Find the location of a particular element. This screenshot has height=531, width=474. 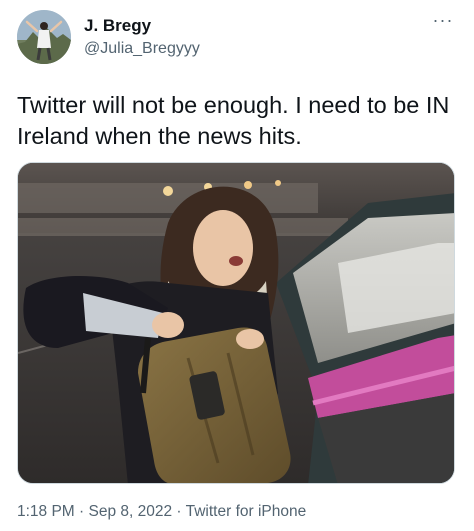

tweet-date: Sep 8, 2022 is located at coordinates (131, 511).